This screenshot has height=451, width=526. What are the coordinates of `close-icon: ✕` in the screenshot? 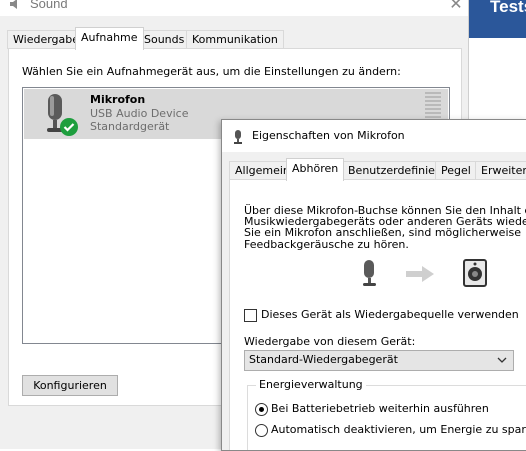 It's located at (456, 7).